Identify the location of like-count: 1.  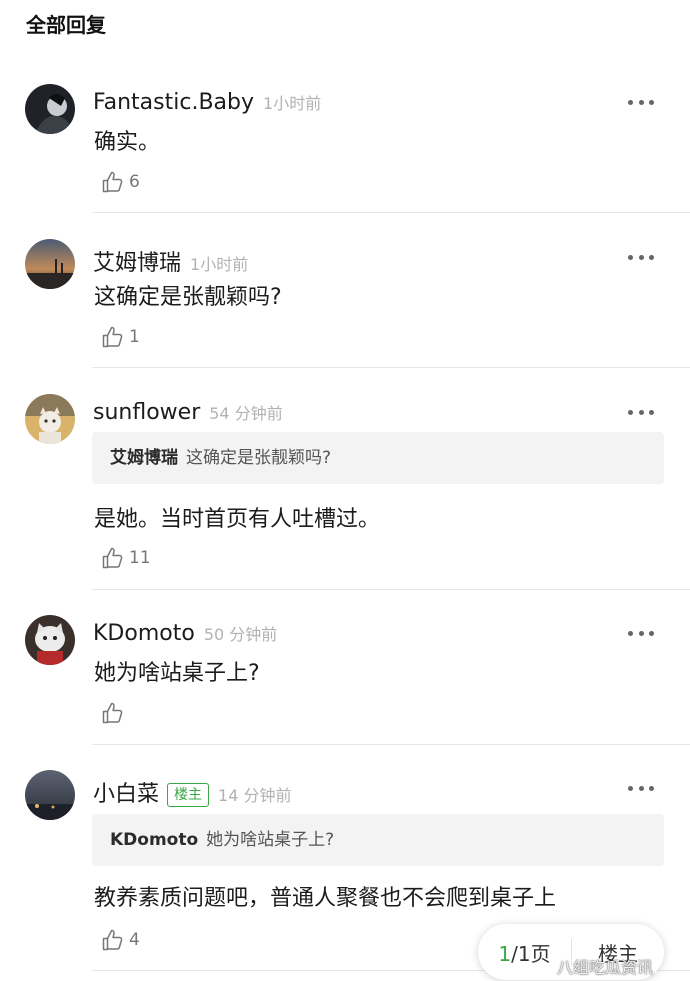
(134, 337).